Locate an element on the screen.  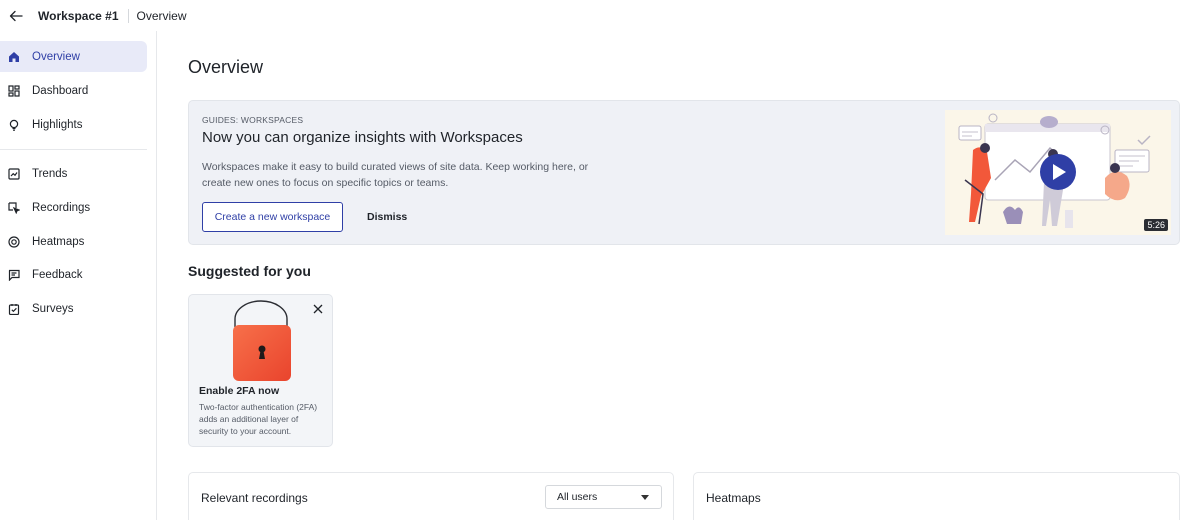
sidebar-item-highlights: Highlights is located at coordinates (73, 124).